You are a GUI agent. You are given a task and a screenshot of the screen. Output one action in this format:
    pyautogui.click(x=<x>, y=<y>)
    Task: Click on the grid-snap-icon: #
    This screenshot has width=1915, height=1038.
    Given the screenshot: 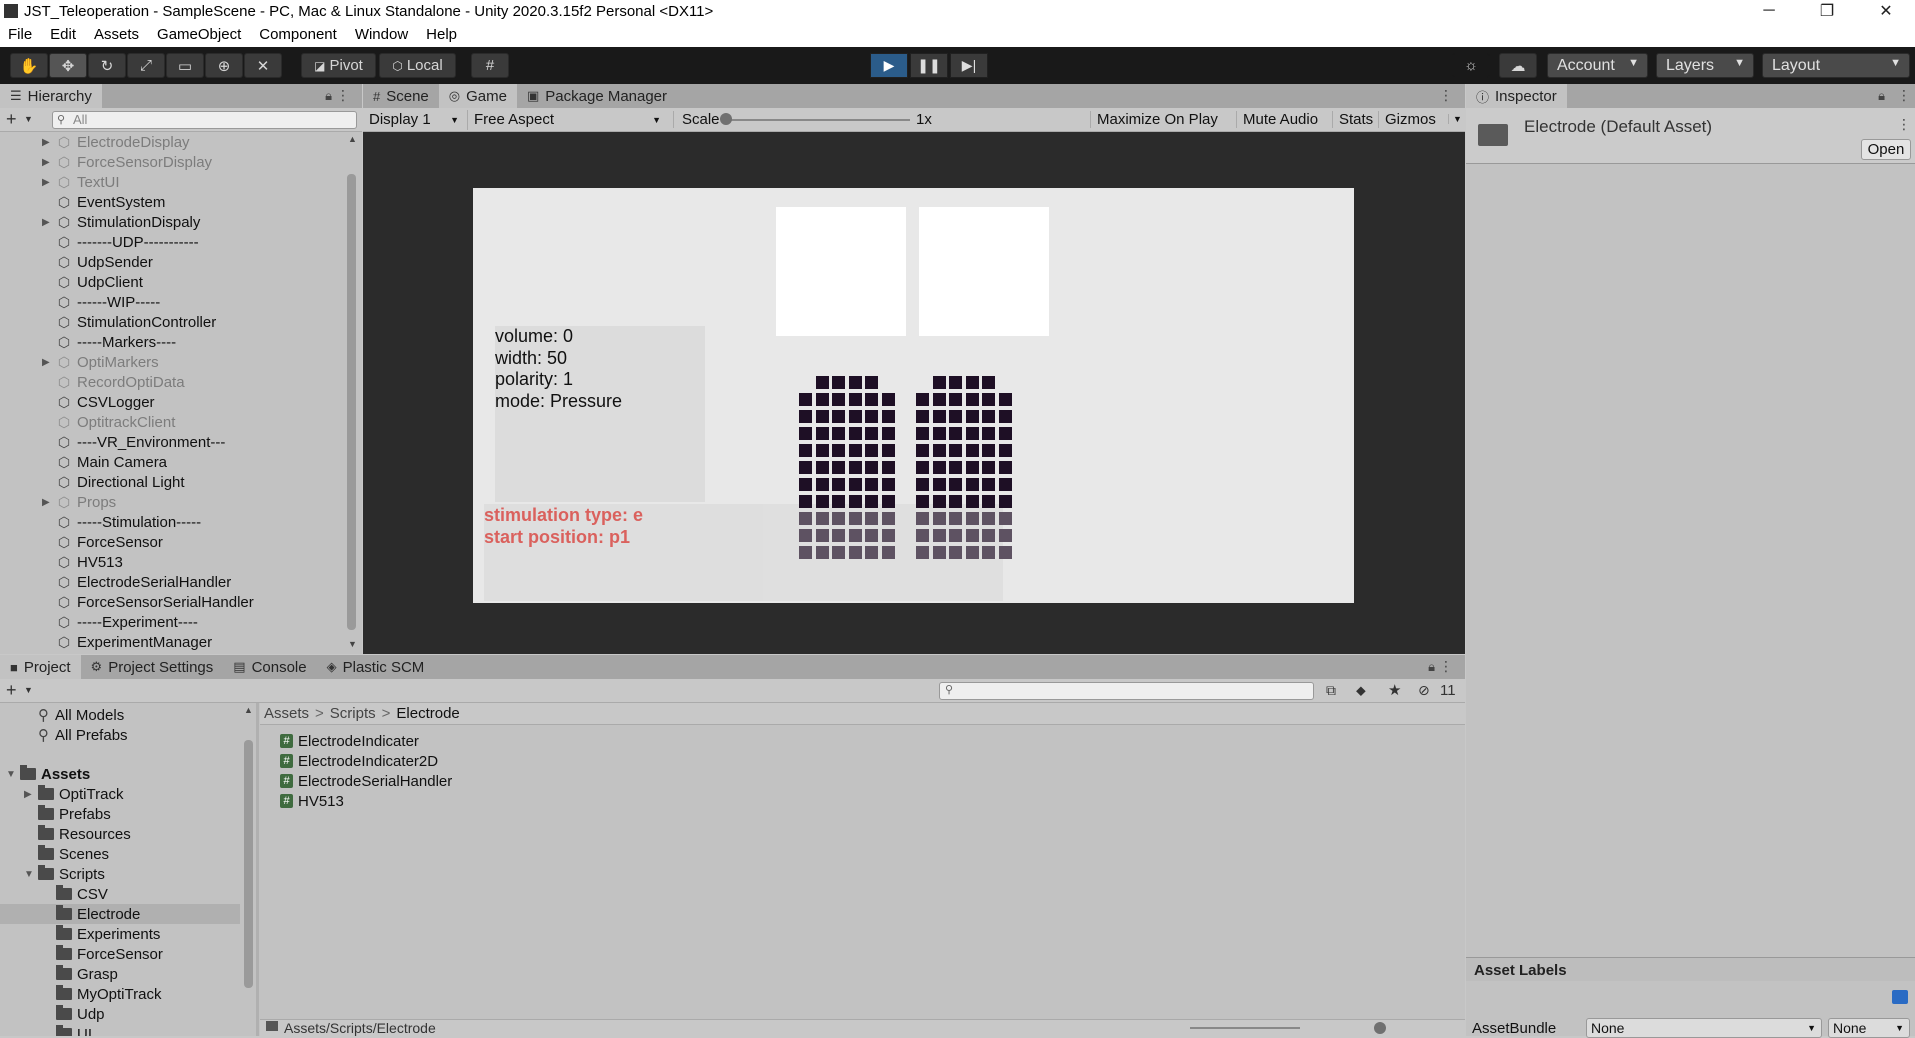 What is the action you would take?
    pyautogui.click(x=490, y=65)
    